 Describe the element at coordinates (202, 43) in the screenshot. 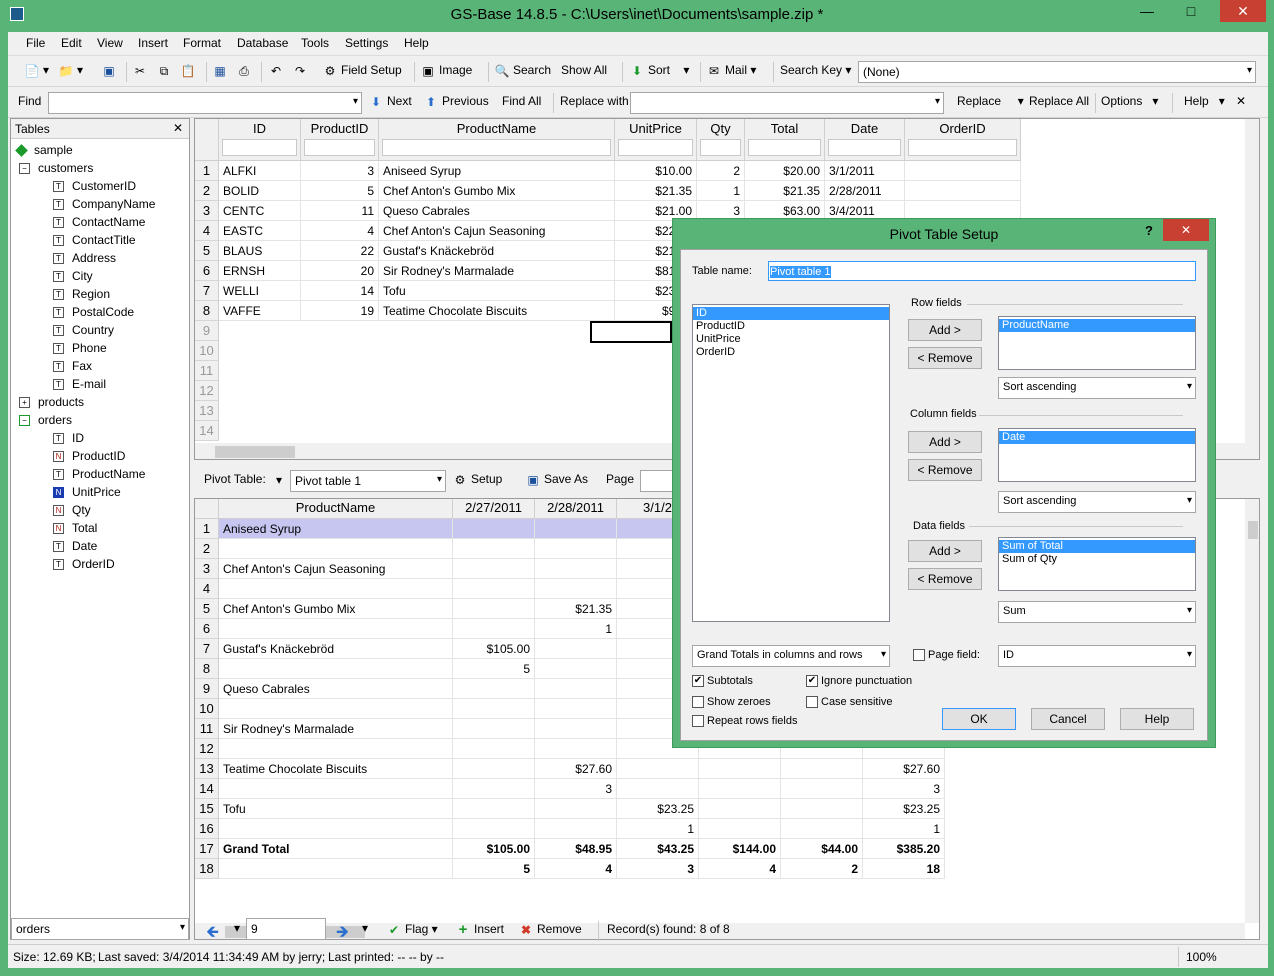

I see `menu-format: Format` at that location.